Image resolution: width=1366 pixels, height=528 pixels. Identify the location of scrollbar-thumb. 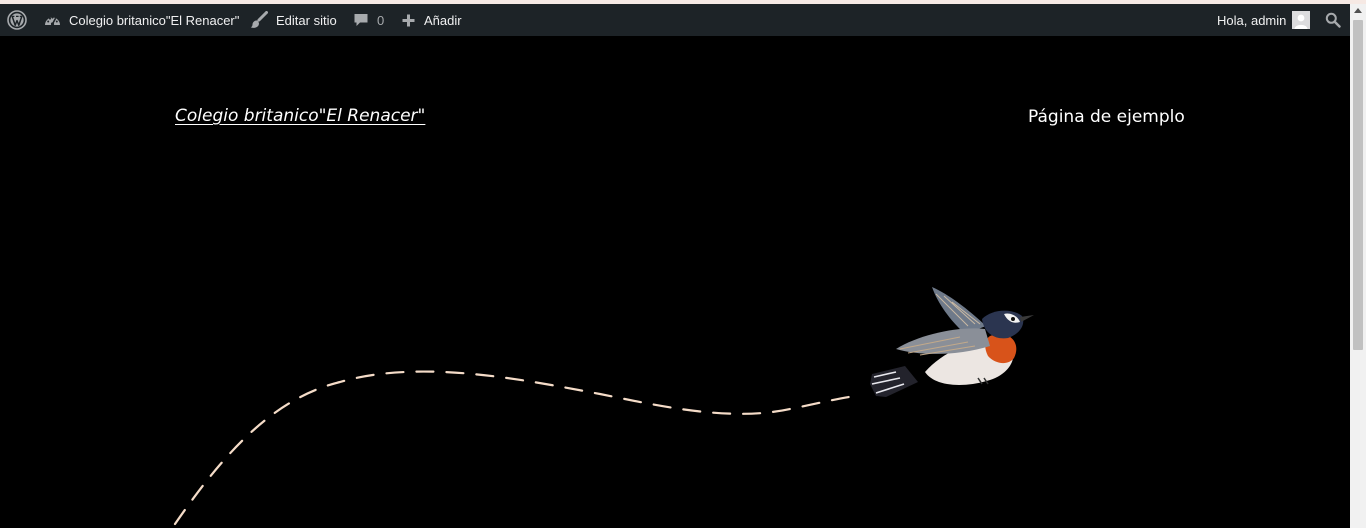
(1358, 185).